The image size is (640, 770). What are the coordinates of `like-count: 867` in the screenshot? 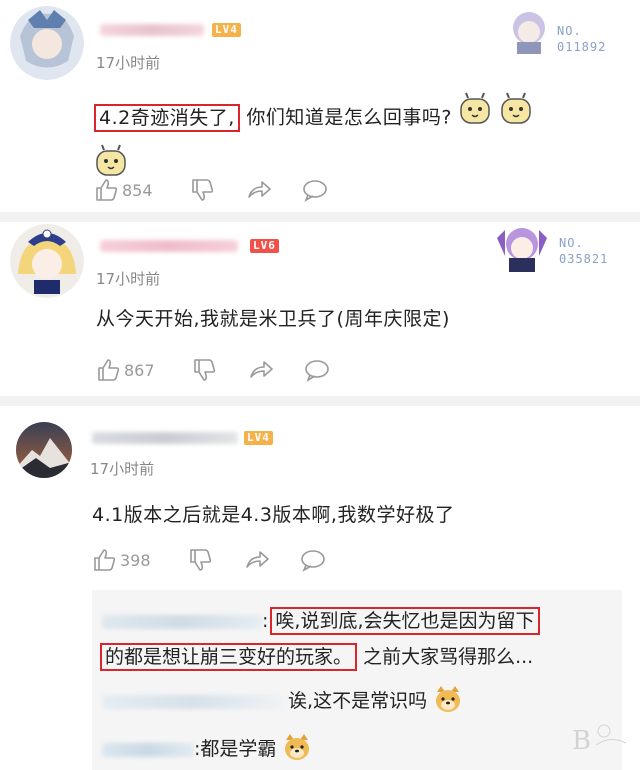 It's located at (139, 370).